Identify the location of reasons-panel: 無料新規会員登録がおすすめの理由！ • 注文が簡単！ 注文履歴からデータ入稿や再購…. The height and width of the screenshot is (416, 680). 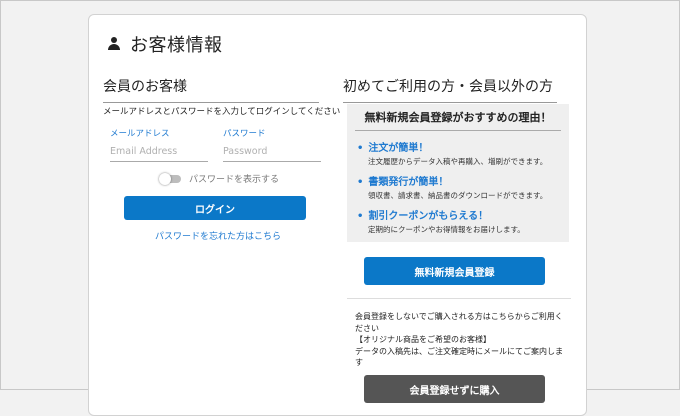
(458, 173).